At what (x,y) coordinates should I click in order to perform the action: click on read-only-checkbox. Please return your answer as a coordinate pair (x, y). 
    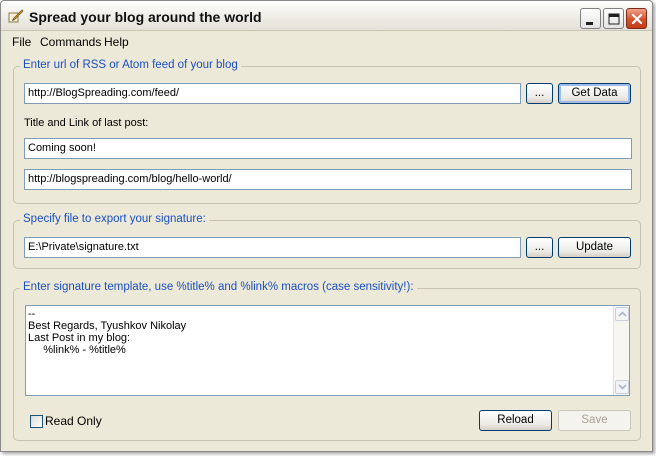
    Looking at the image, I should click on (36, 421).